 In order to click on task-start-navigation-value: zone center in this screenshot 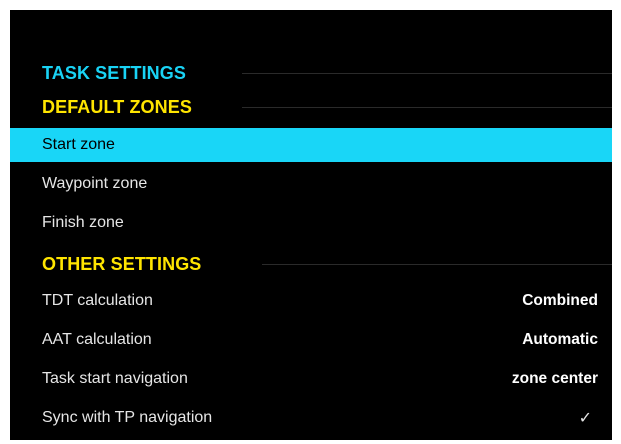, I will do `click(554, 378)`.